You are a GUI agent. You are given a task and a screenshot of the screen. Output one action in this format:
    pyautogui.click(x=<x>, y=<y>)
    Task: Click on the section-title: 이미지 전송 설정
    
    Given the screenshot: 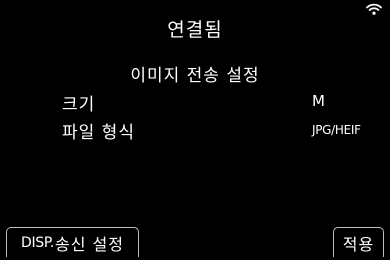 What is the action you would take?
    pyautogui.click(x=195, y=76)
    